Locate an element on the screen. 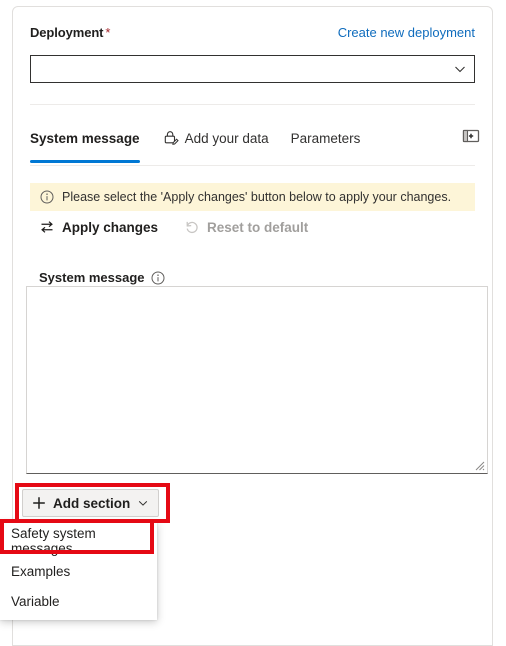 The width and height of the screenshot is (506, 646). tab-parameters-label: Parameters is located at coordinates (325, 138).